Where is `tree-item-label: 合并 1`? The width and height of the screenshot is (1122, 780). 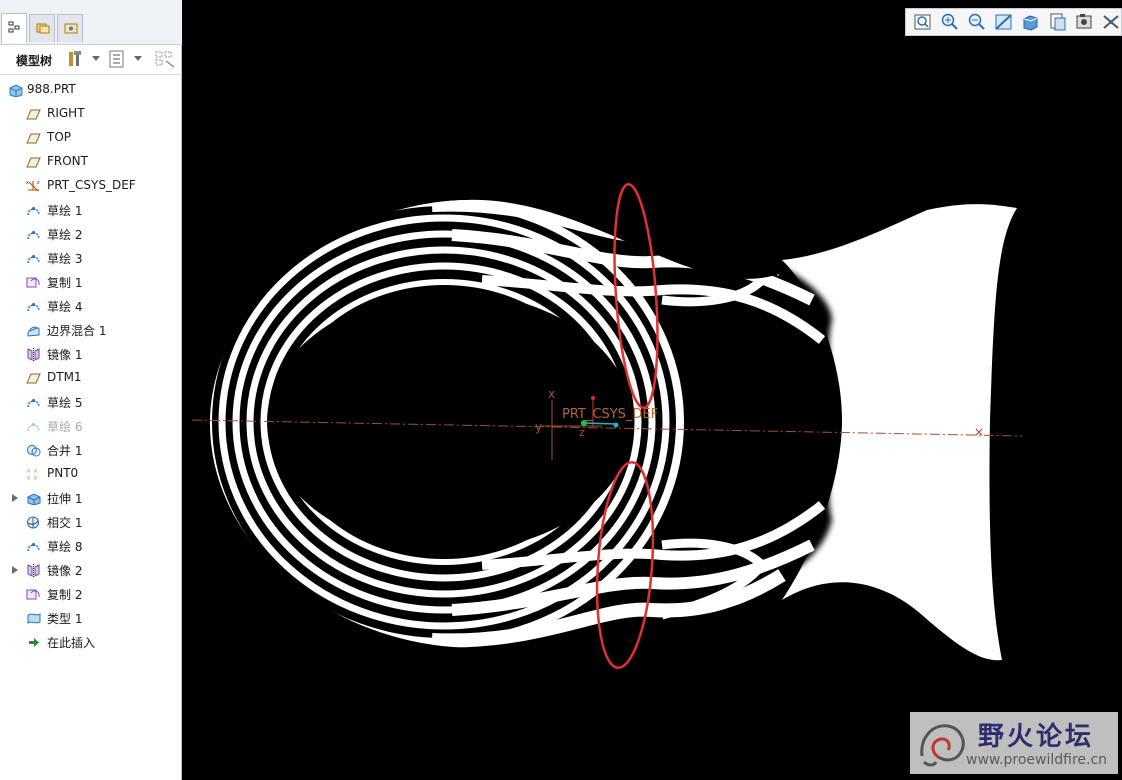
tree-item-label: 合并 1 is located at coordinates (65, 451).